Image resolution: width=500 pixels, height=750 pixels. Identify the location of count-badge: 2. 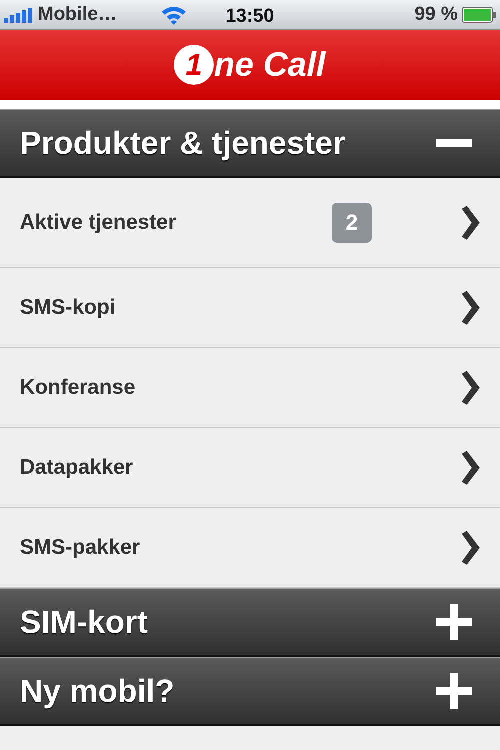
(352, 222).